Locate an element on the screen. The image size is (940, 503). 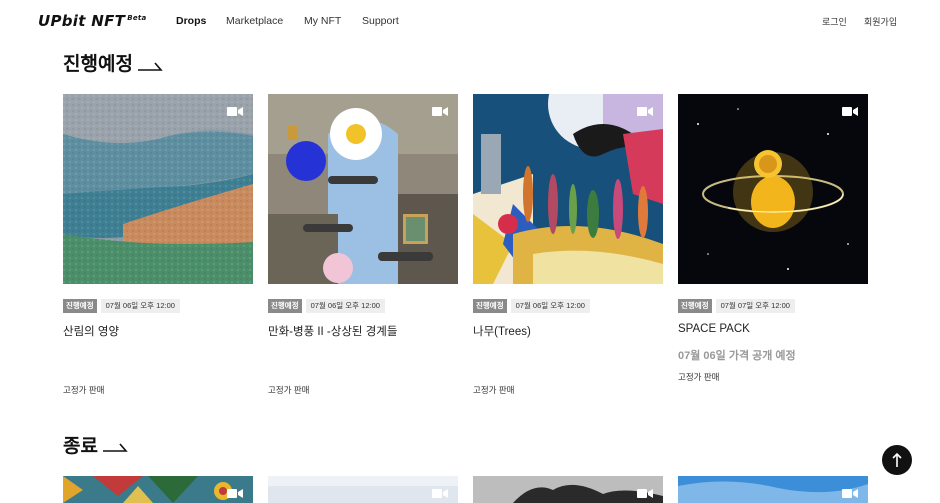
section-title-upcoming: 진행예정 is located at coordinates (98, 64).